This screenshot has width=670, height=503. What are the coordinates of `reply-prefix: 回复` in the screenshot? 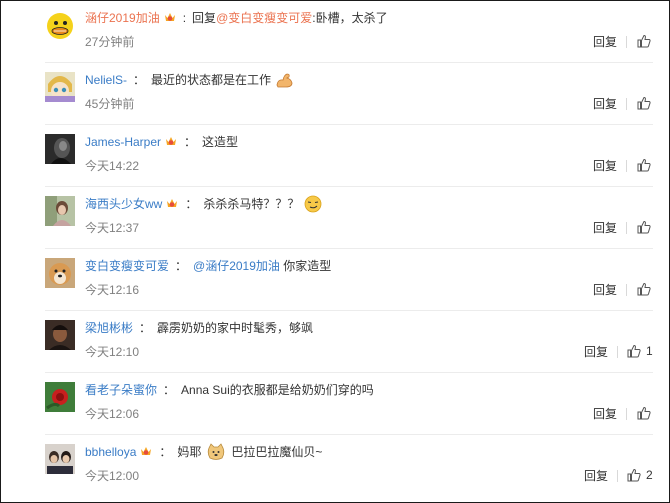 It's located at (204, 18).